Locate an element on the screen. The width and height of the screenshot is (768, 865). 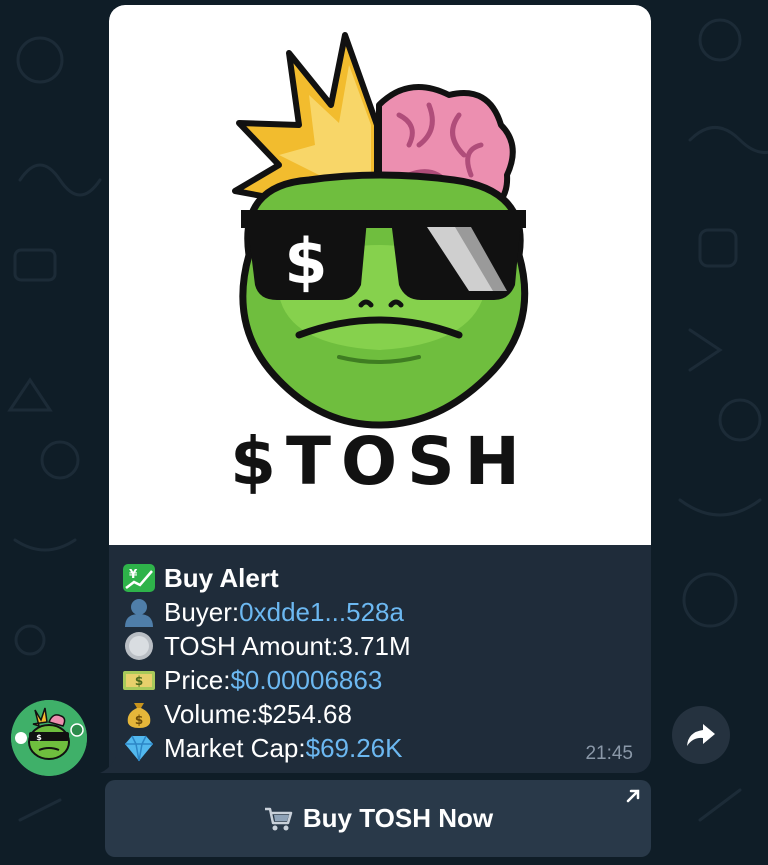
market-cap-link: $69.26K is located at coordinates (354, 748).